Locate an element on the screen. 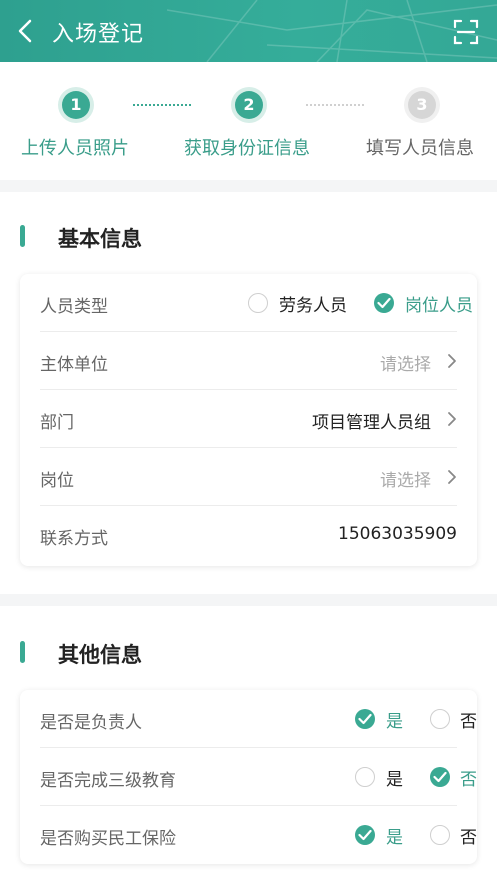 The image size is (497, 883). scan-icon is located at coordinates (466, 32).